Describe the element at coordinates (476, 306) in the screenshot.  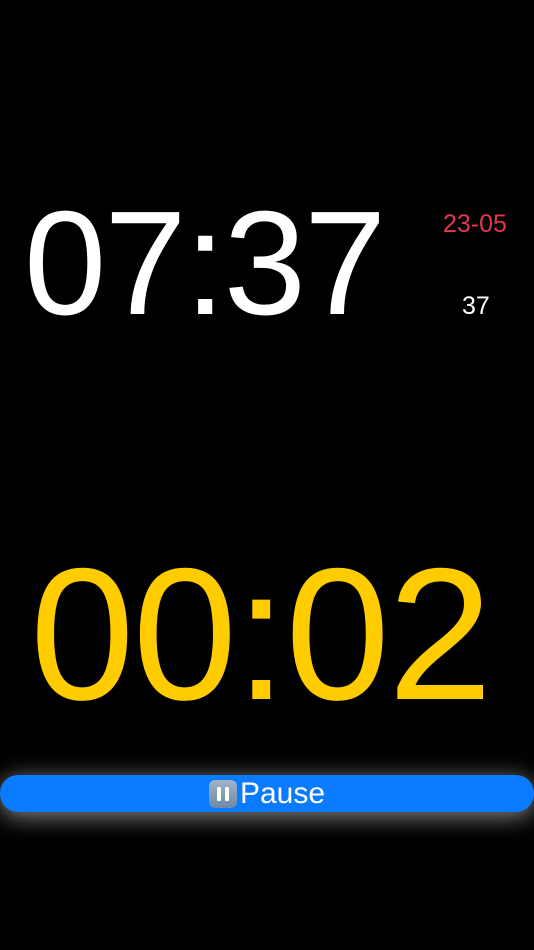
I see `current-seconds: 37` at that location.